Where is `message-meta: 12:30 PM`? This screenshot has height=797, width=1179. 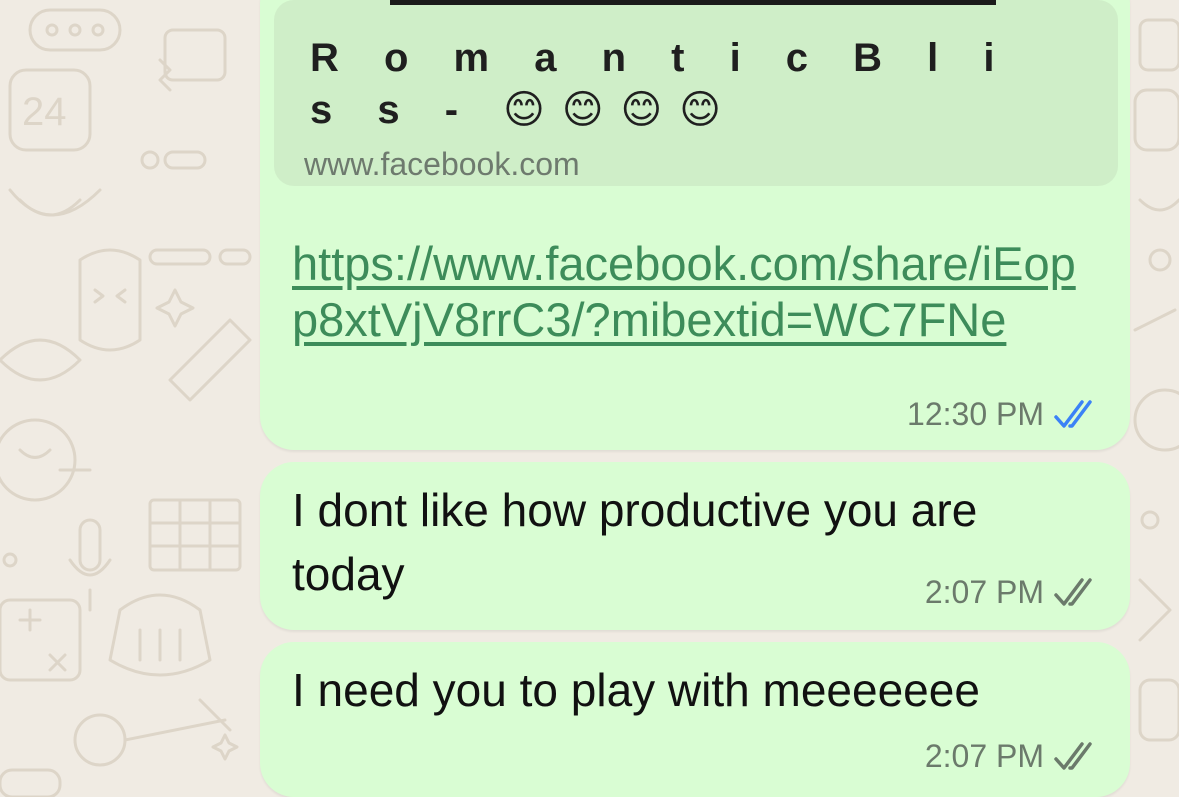
message-meta: 12:30 PM is located at coordinates (1003, 414).